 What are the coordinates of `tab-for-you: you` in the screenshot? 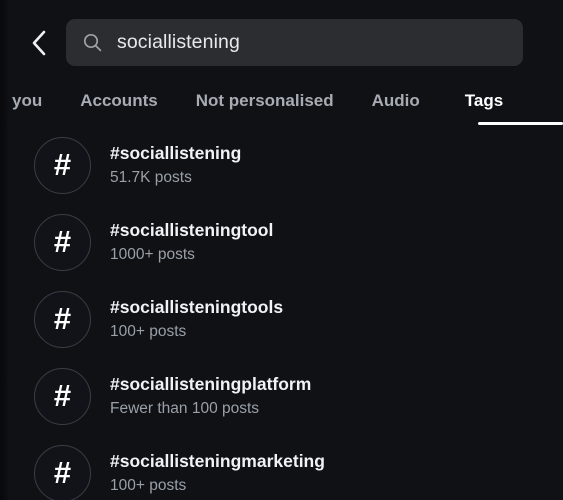 It's located at (27, 100).